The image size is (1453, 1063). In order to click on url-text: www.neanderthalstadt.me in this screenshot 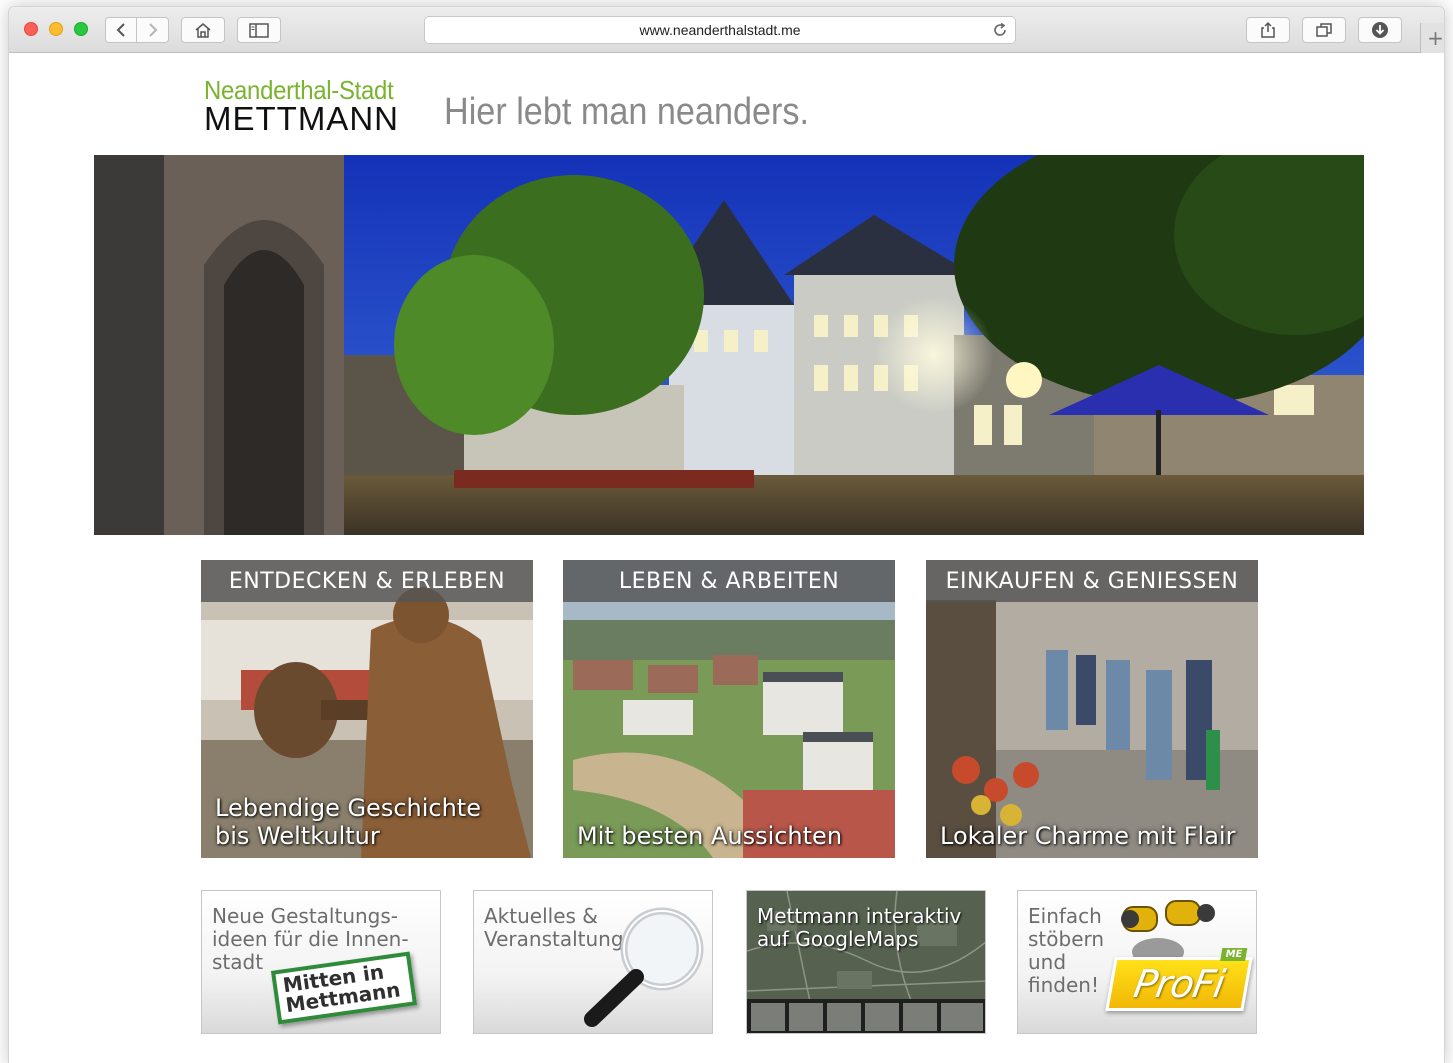, I will do `click(720, 30)`.